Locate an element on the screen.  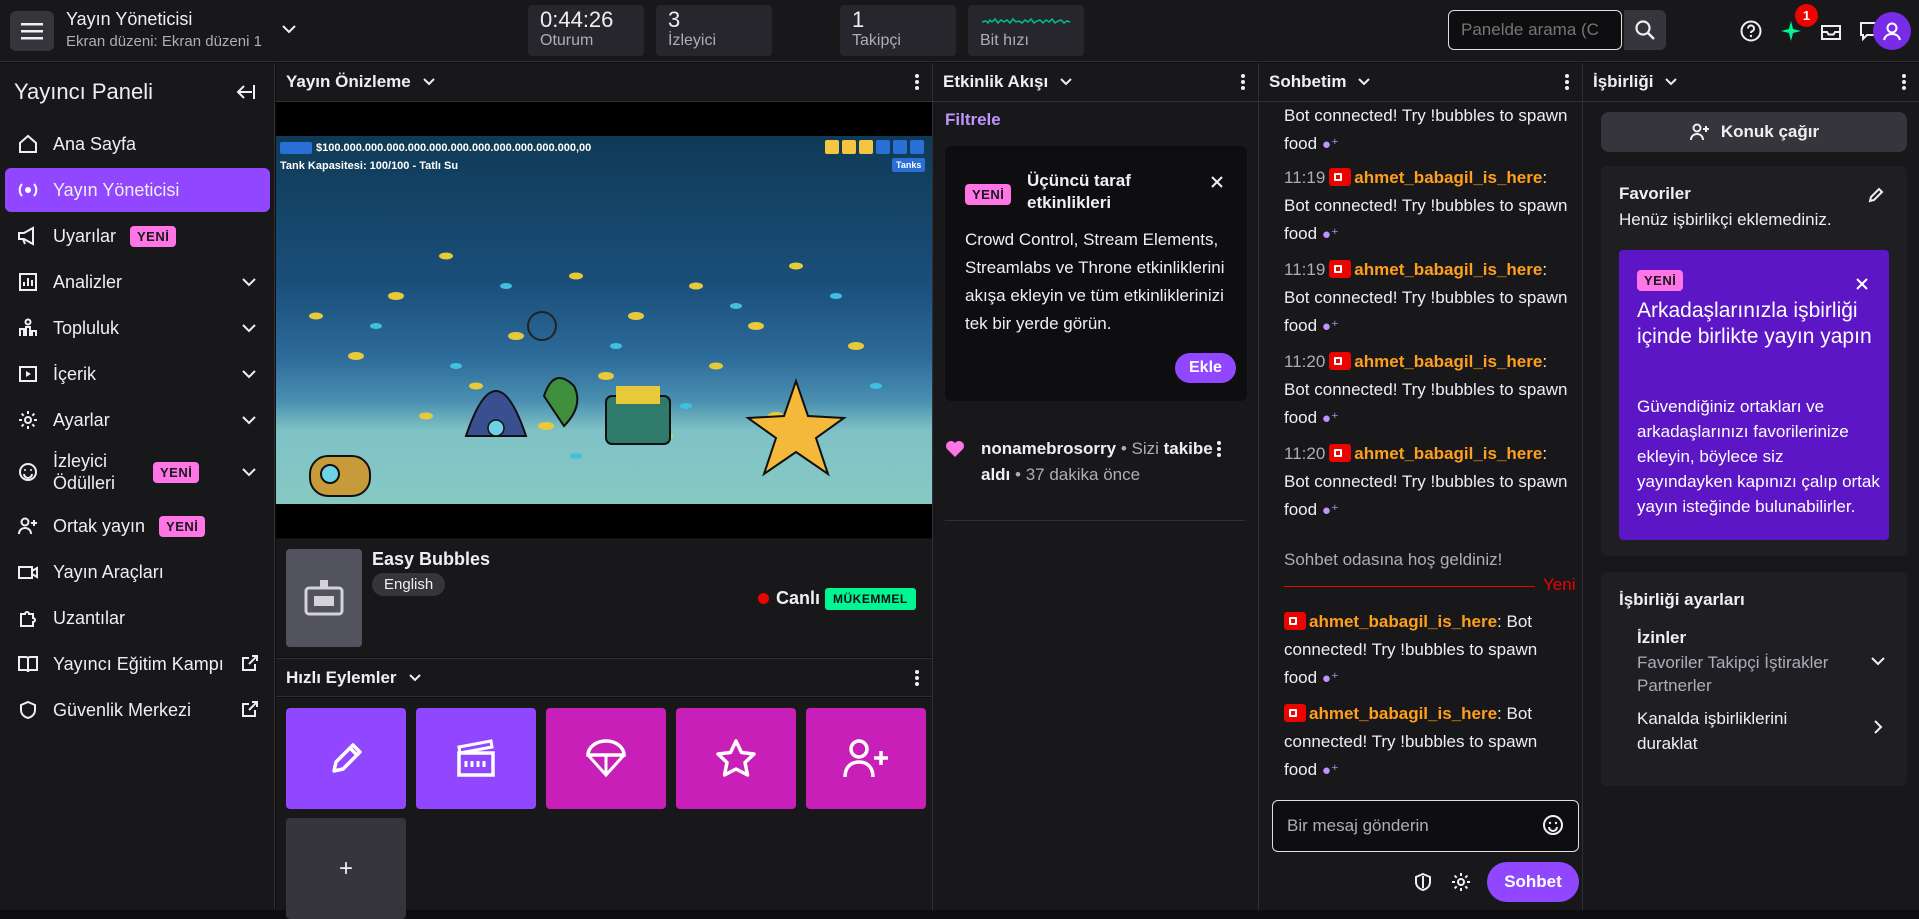
add-quick-action-button: + is located at coordinates (346, 868).